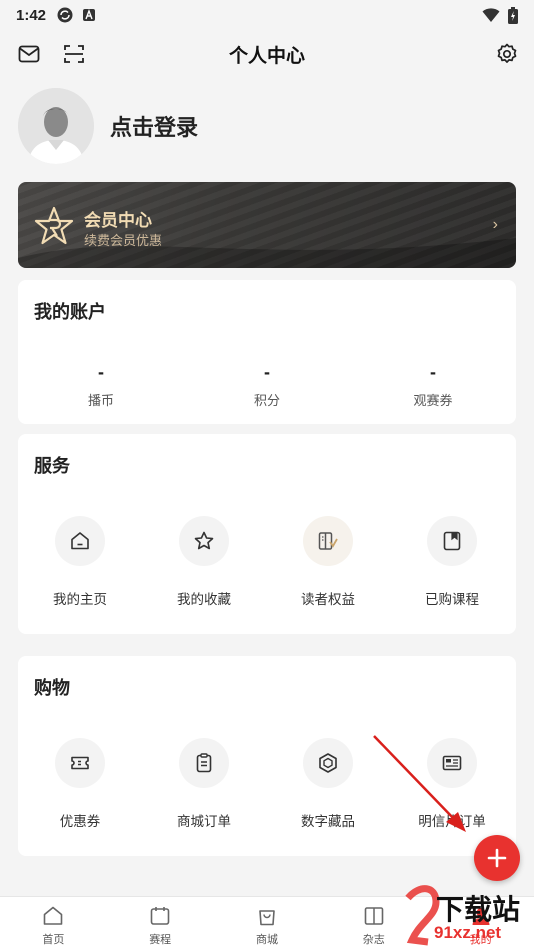 Image resolution: width=534 pixels, height=950 pixels. What do you see at coordinates (101, 372) in the screenshot?
I see `coins-value: -` at bounding box center [101, 372].